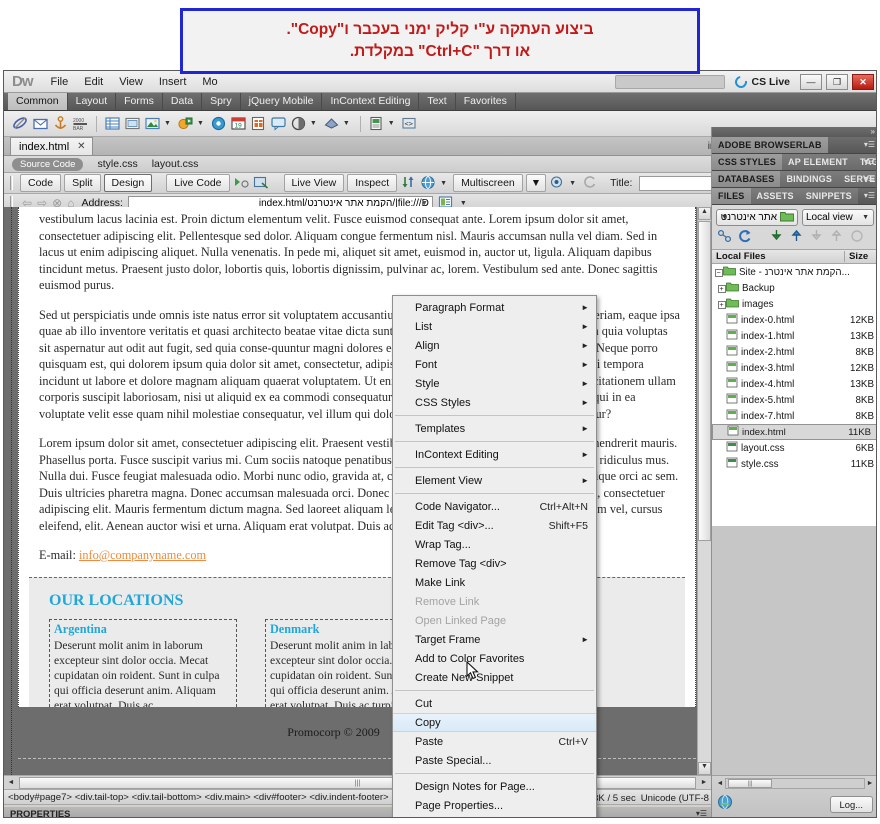 This screenshot has width=880, height=824. I want to click on scroll-up-icon: ▲, so click(704, 213).